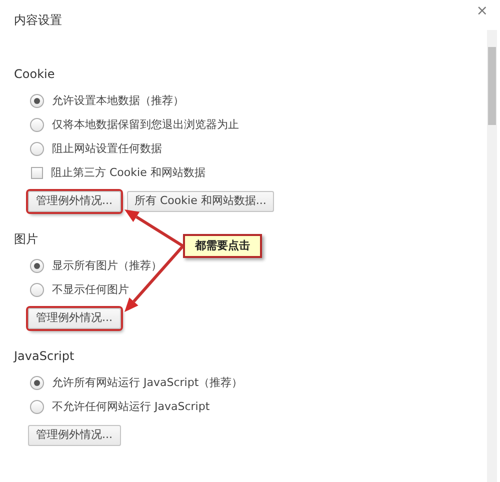 The height and width of the screenshot is (482, 500). I want to click on option-label: 允许设置本地数据（推荐）, so click(118, 100).